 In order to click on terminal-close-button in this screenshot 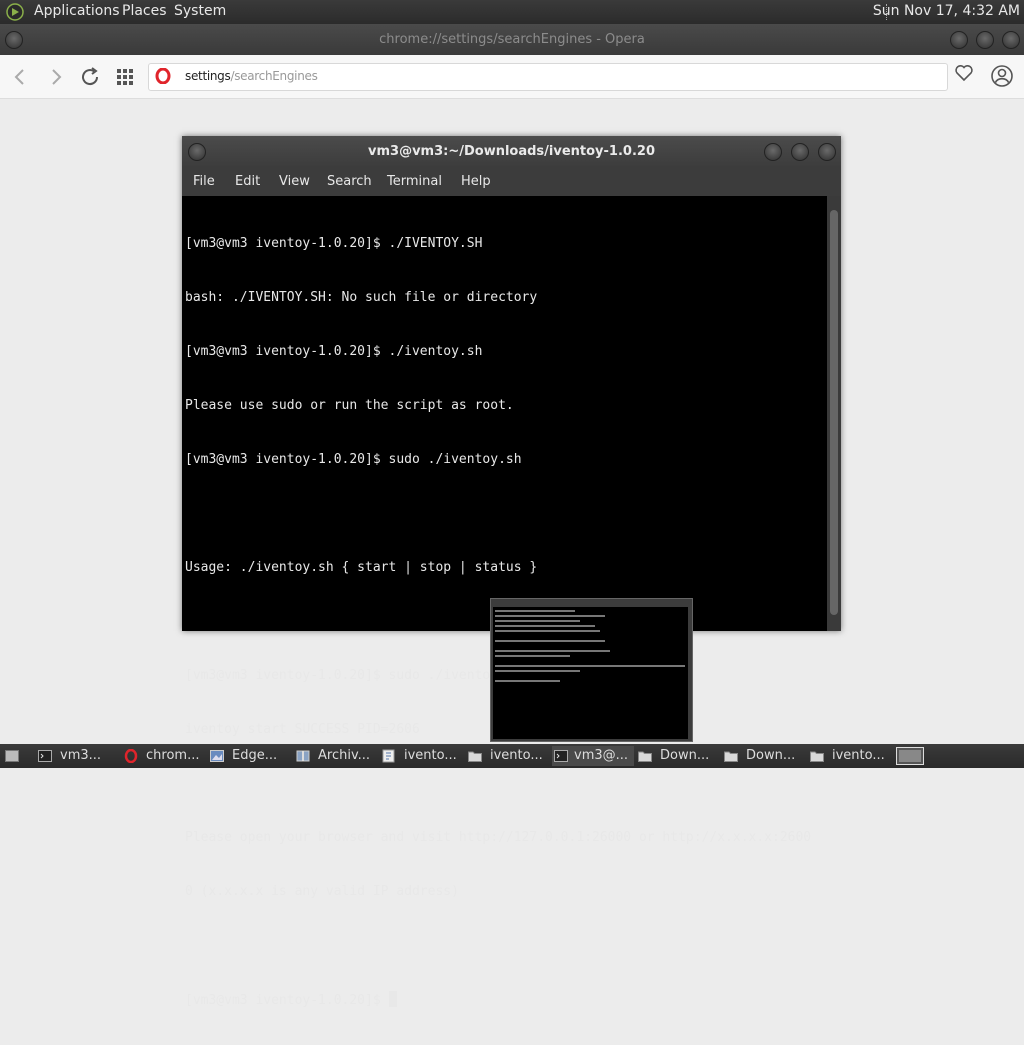, I will do `click(827, 152)`.